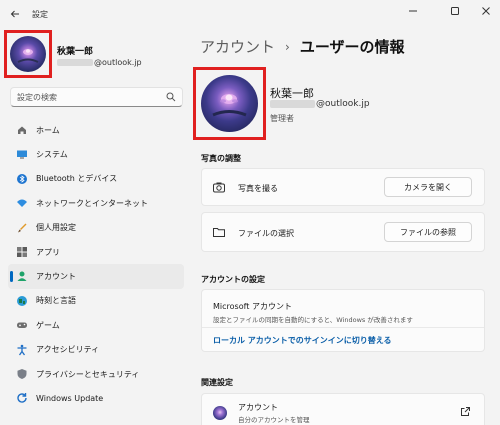 This screenshot has width=500, height=425. Describe the element at coordinates (258, 188) in the screenshot. I see `take-photo-label: 写真を撮る` at that location.